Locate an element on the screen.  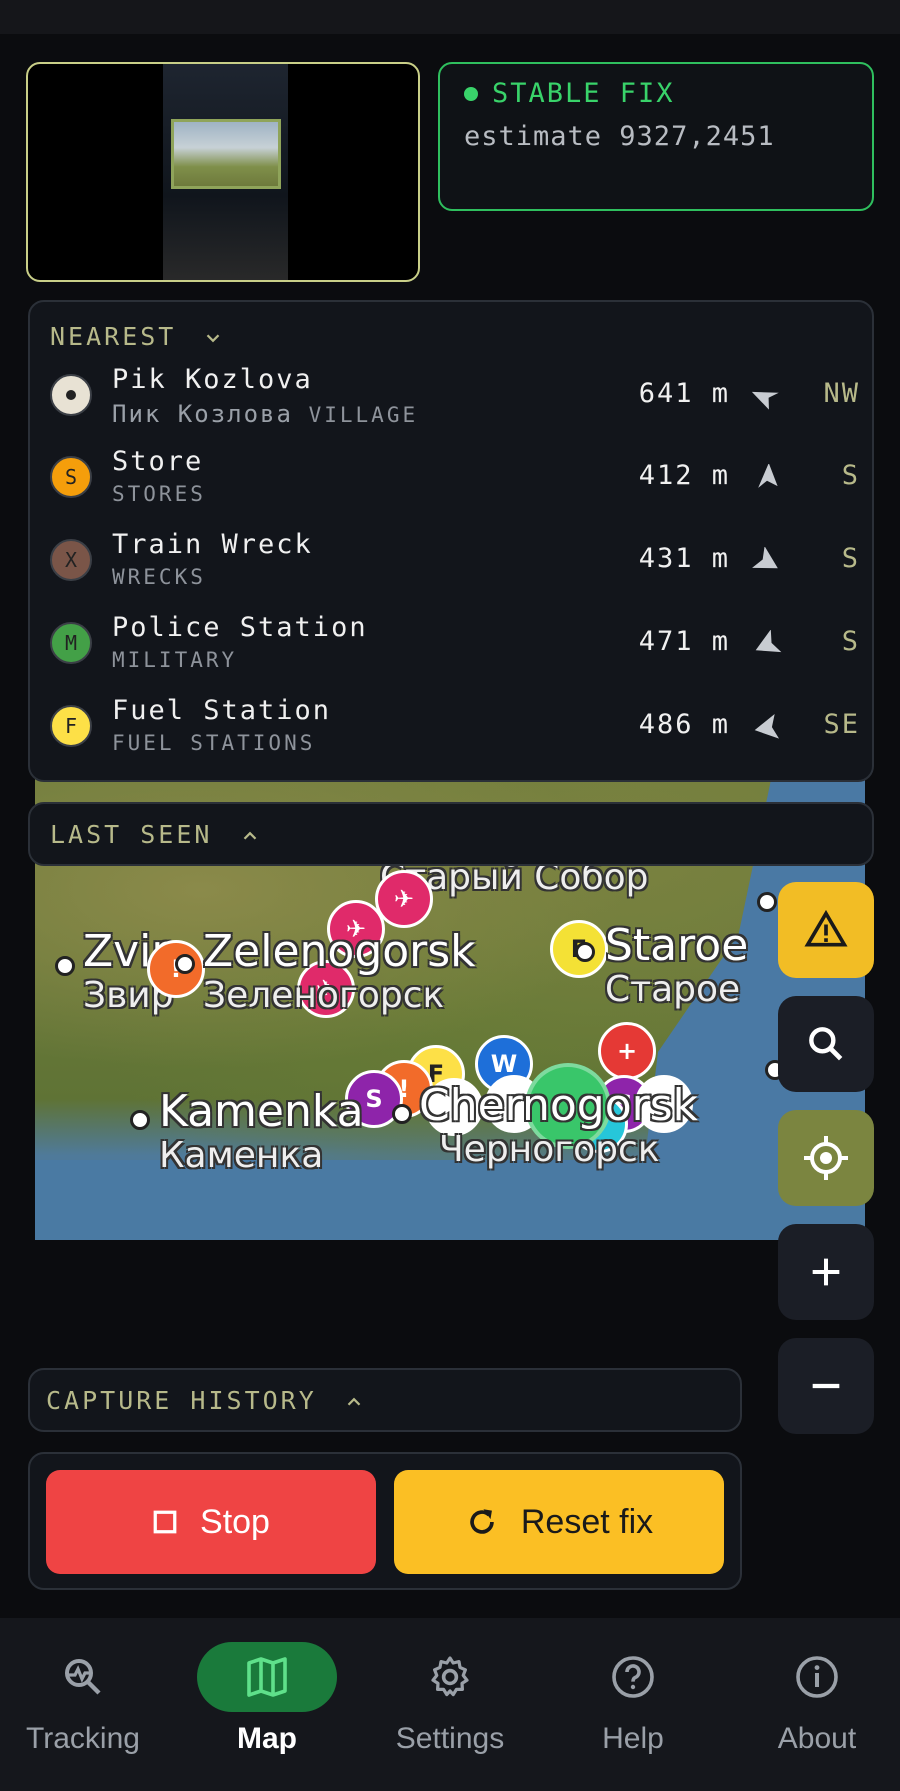
town-label-staroe: Staroe Старое is located at coordinates (676, 966).